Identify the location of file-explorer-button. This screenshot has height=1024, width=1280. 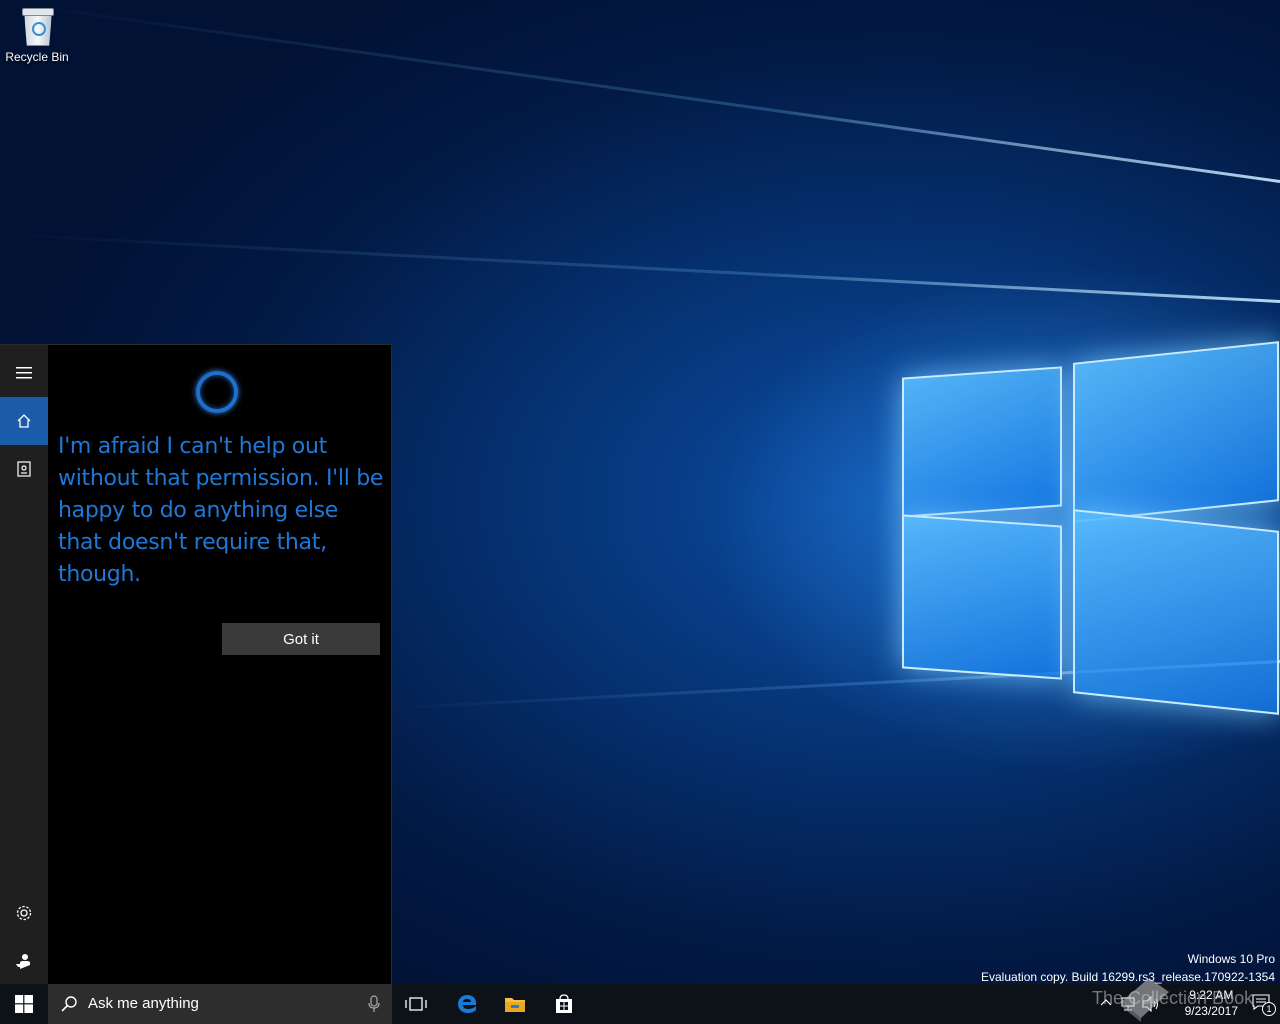
(515, 1004).